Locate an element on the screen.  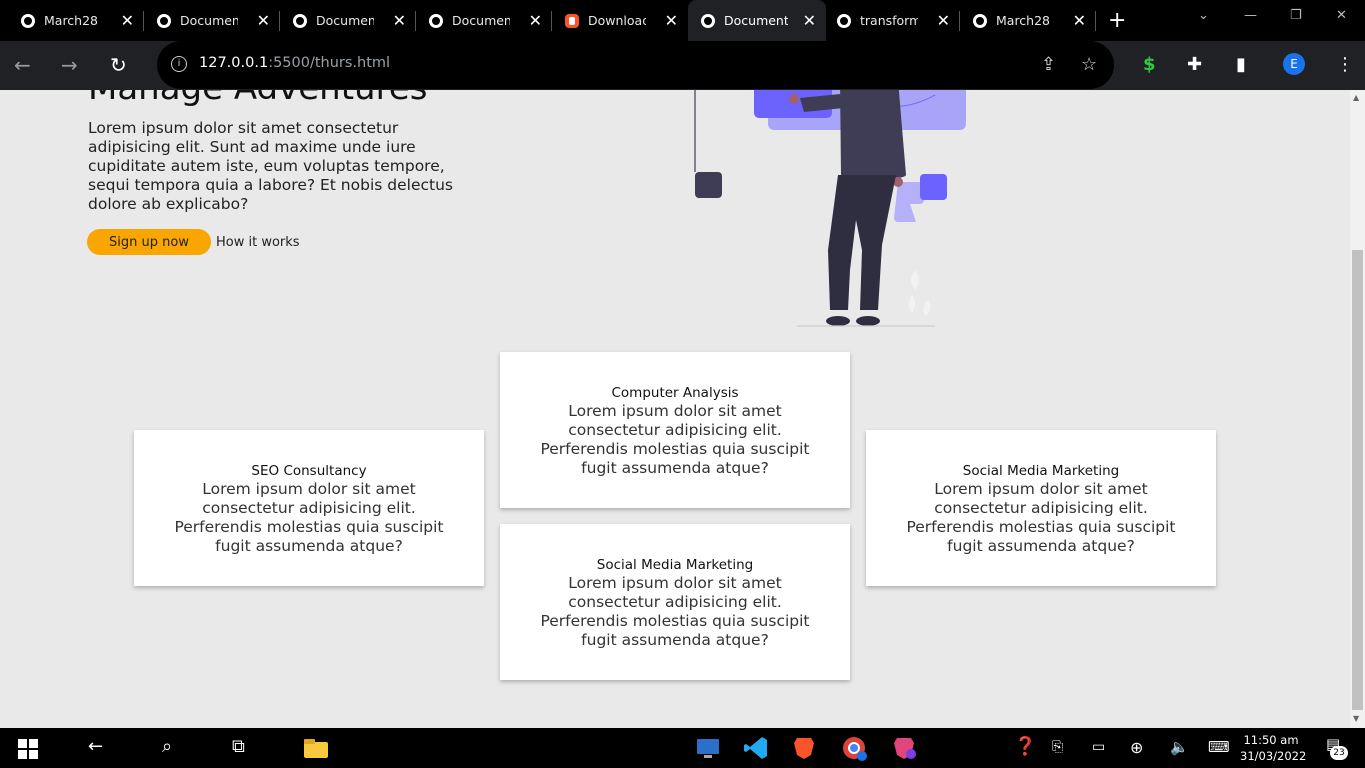
menu-kebab-icon: ⋮ is located at coordinates (1345, 64).